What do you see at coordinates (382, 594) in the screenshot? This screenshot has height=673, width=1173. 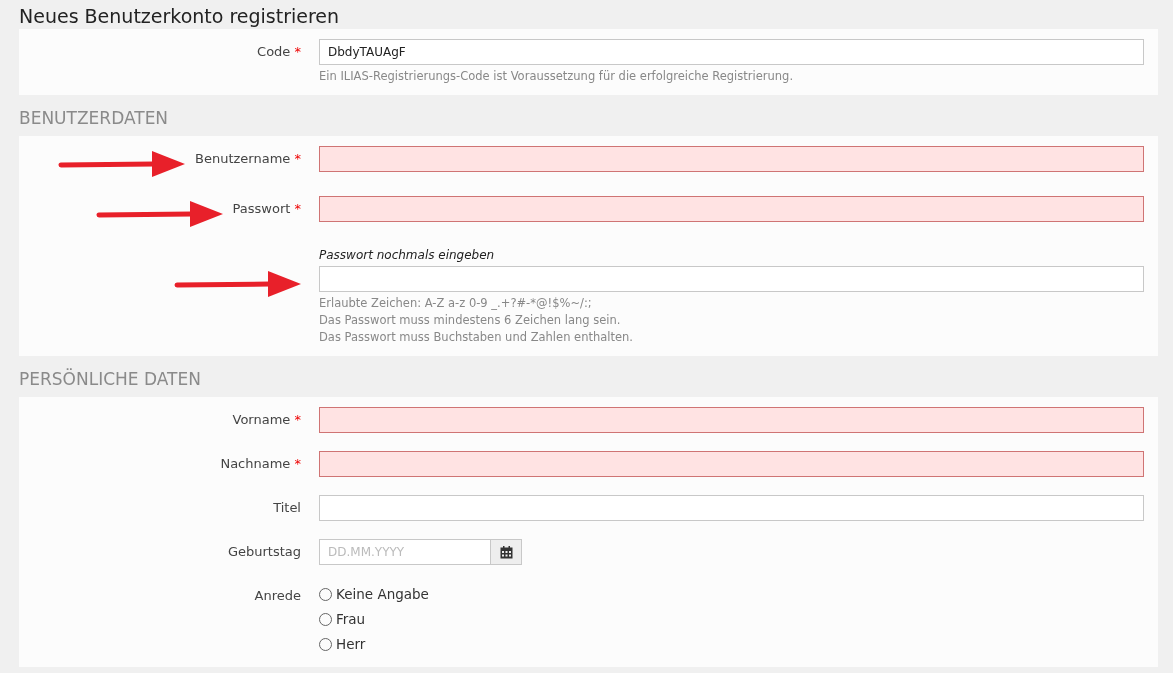 I see `radio-label: Keine Angabe` at bounding box center [382, 594].